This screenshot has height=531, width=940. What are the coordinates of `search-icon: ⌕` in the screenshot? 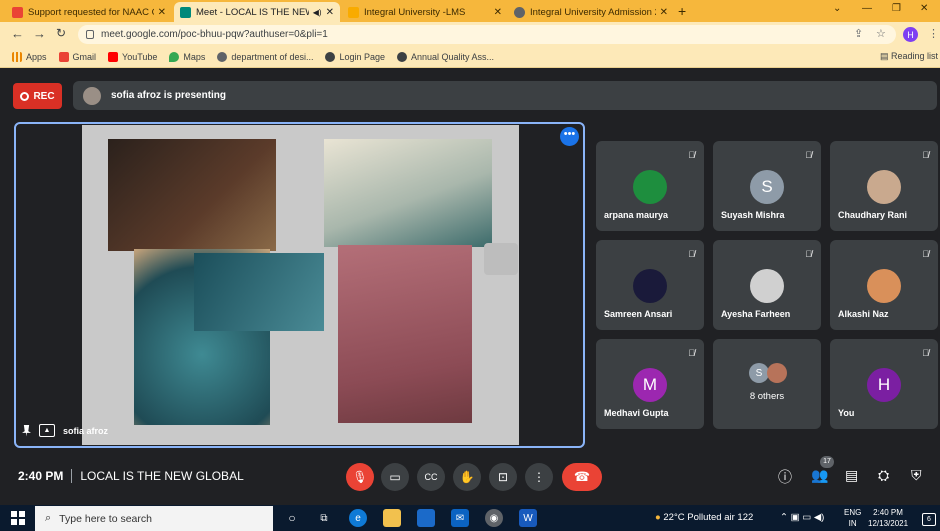 It's located at (48, 518).